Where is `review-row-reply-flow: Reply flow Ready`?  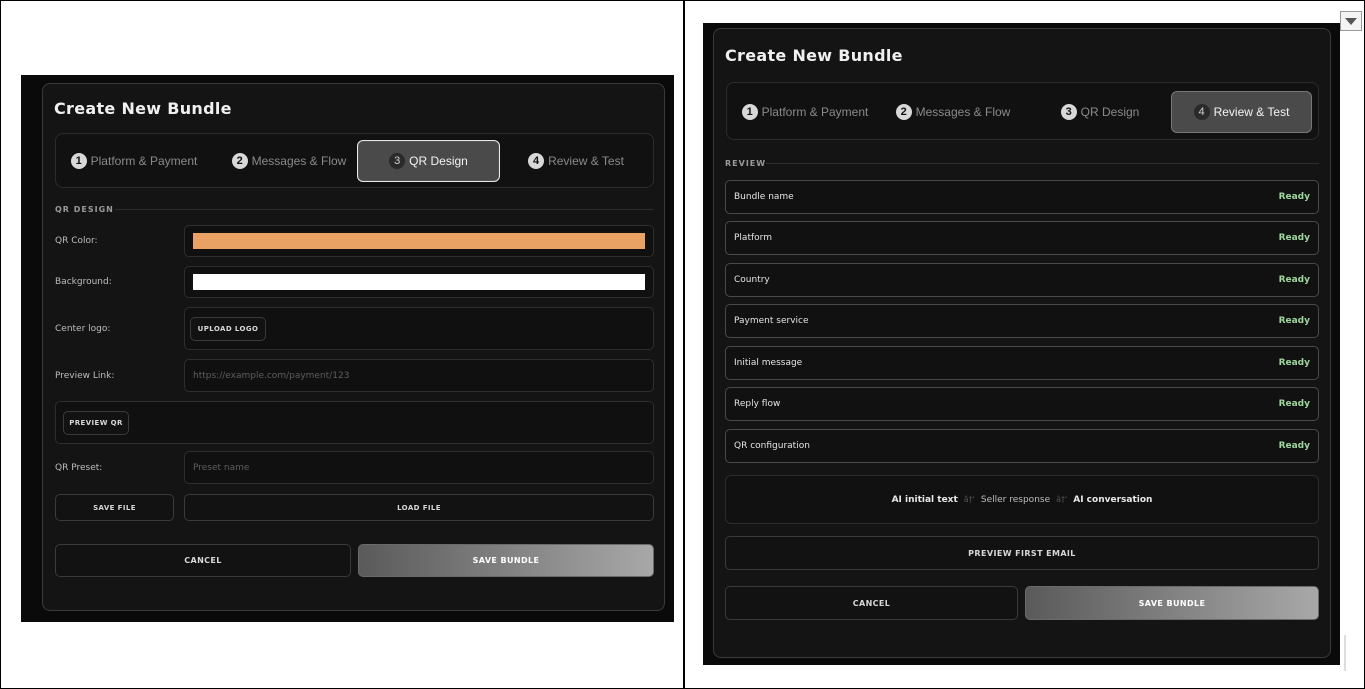
review-row-reply-flow: Reply flow Ready is located at coordinates (1022, 404).